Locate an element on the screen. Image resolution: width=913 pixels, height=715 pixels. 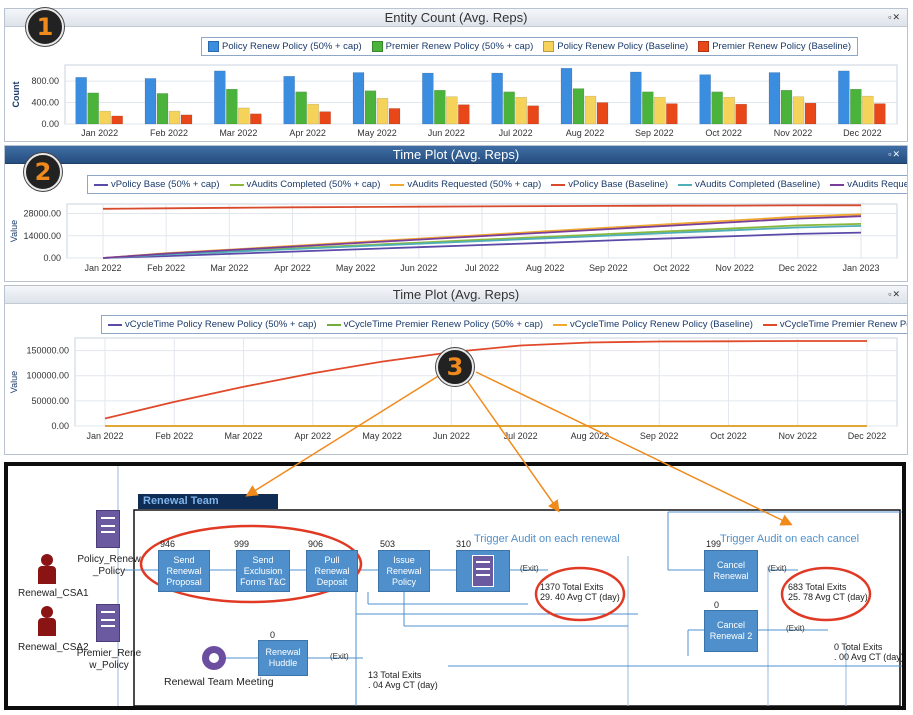
doc-label-line: _Policy is located at coordinates (109, 571).